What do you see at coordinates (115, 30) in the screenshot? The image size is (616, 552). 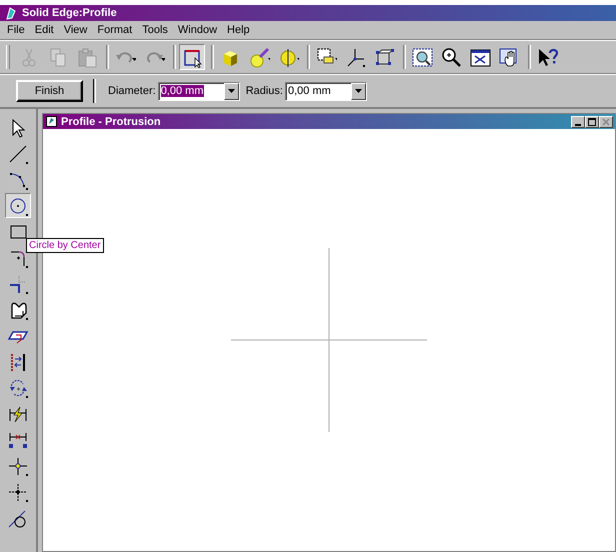 I see `menu-item: Format` at bounding box center [115, 30].